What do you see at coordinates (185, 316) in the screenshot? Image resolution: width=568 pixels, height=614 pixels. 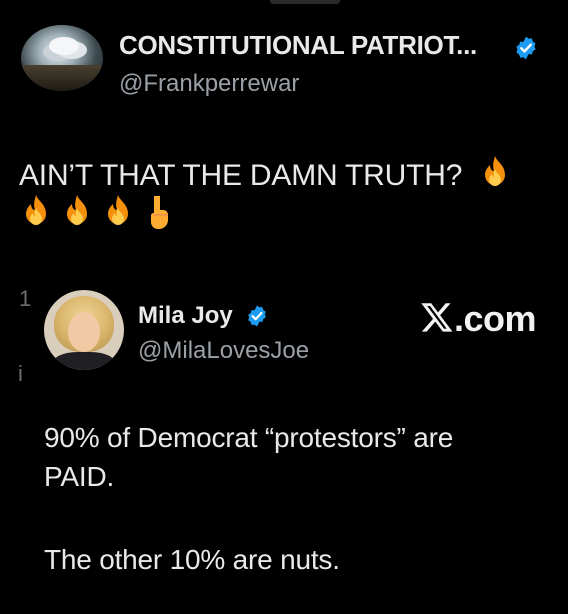 I see `quoted-display-name: Mila Joy` at bounding box center [185, 316].